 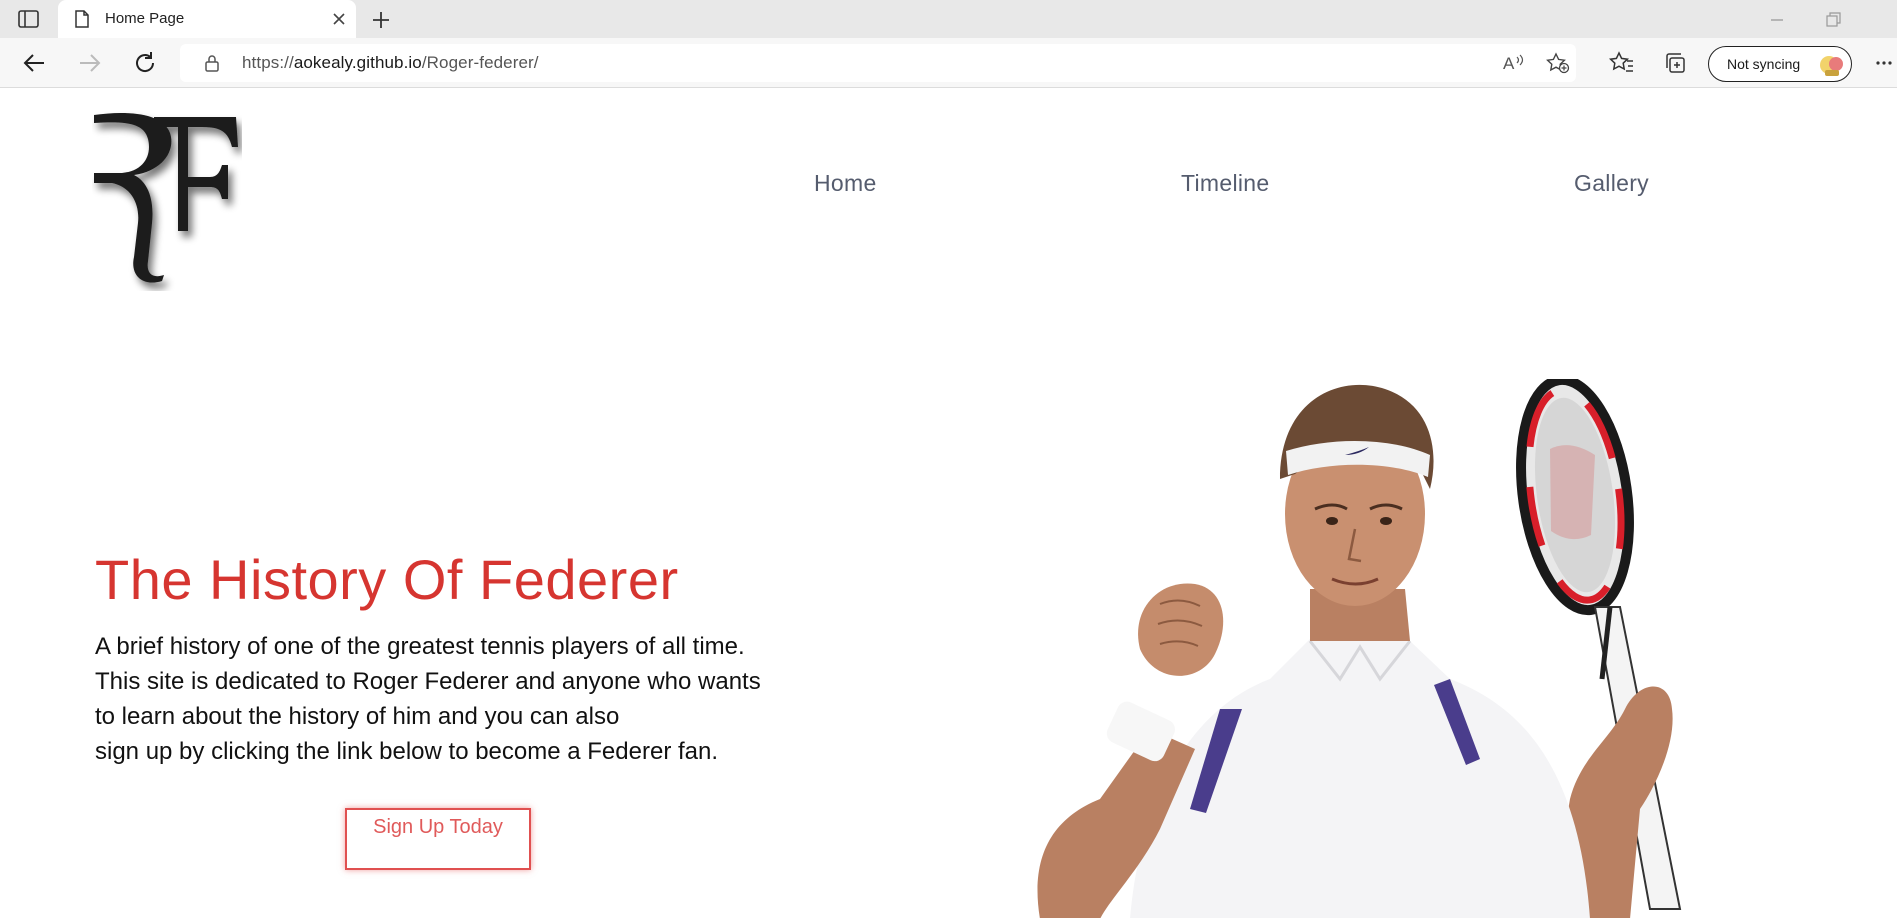 I want to click on restore-icon, so click(x=1833, y=20).